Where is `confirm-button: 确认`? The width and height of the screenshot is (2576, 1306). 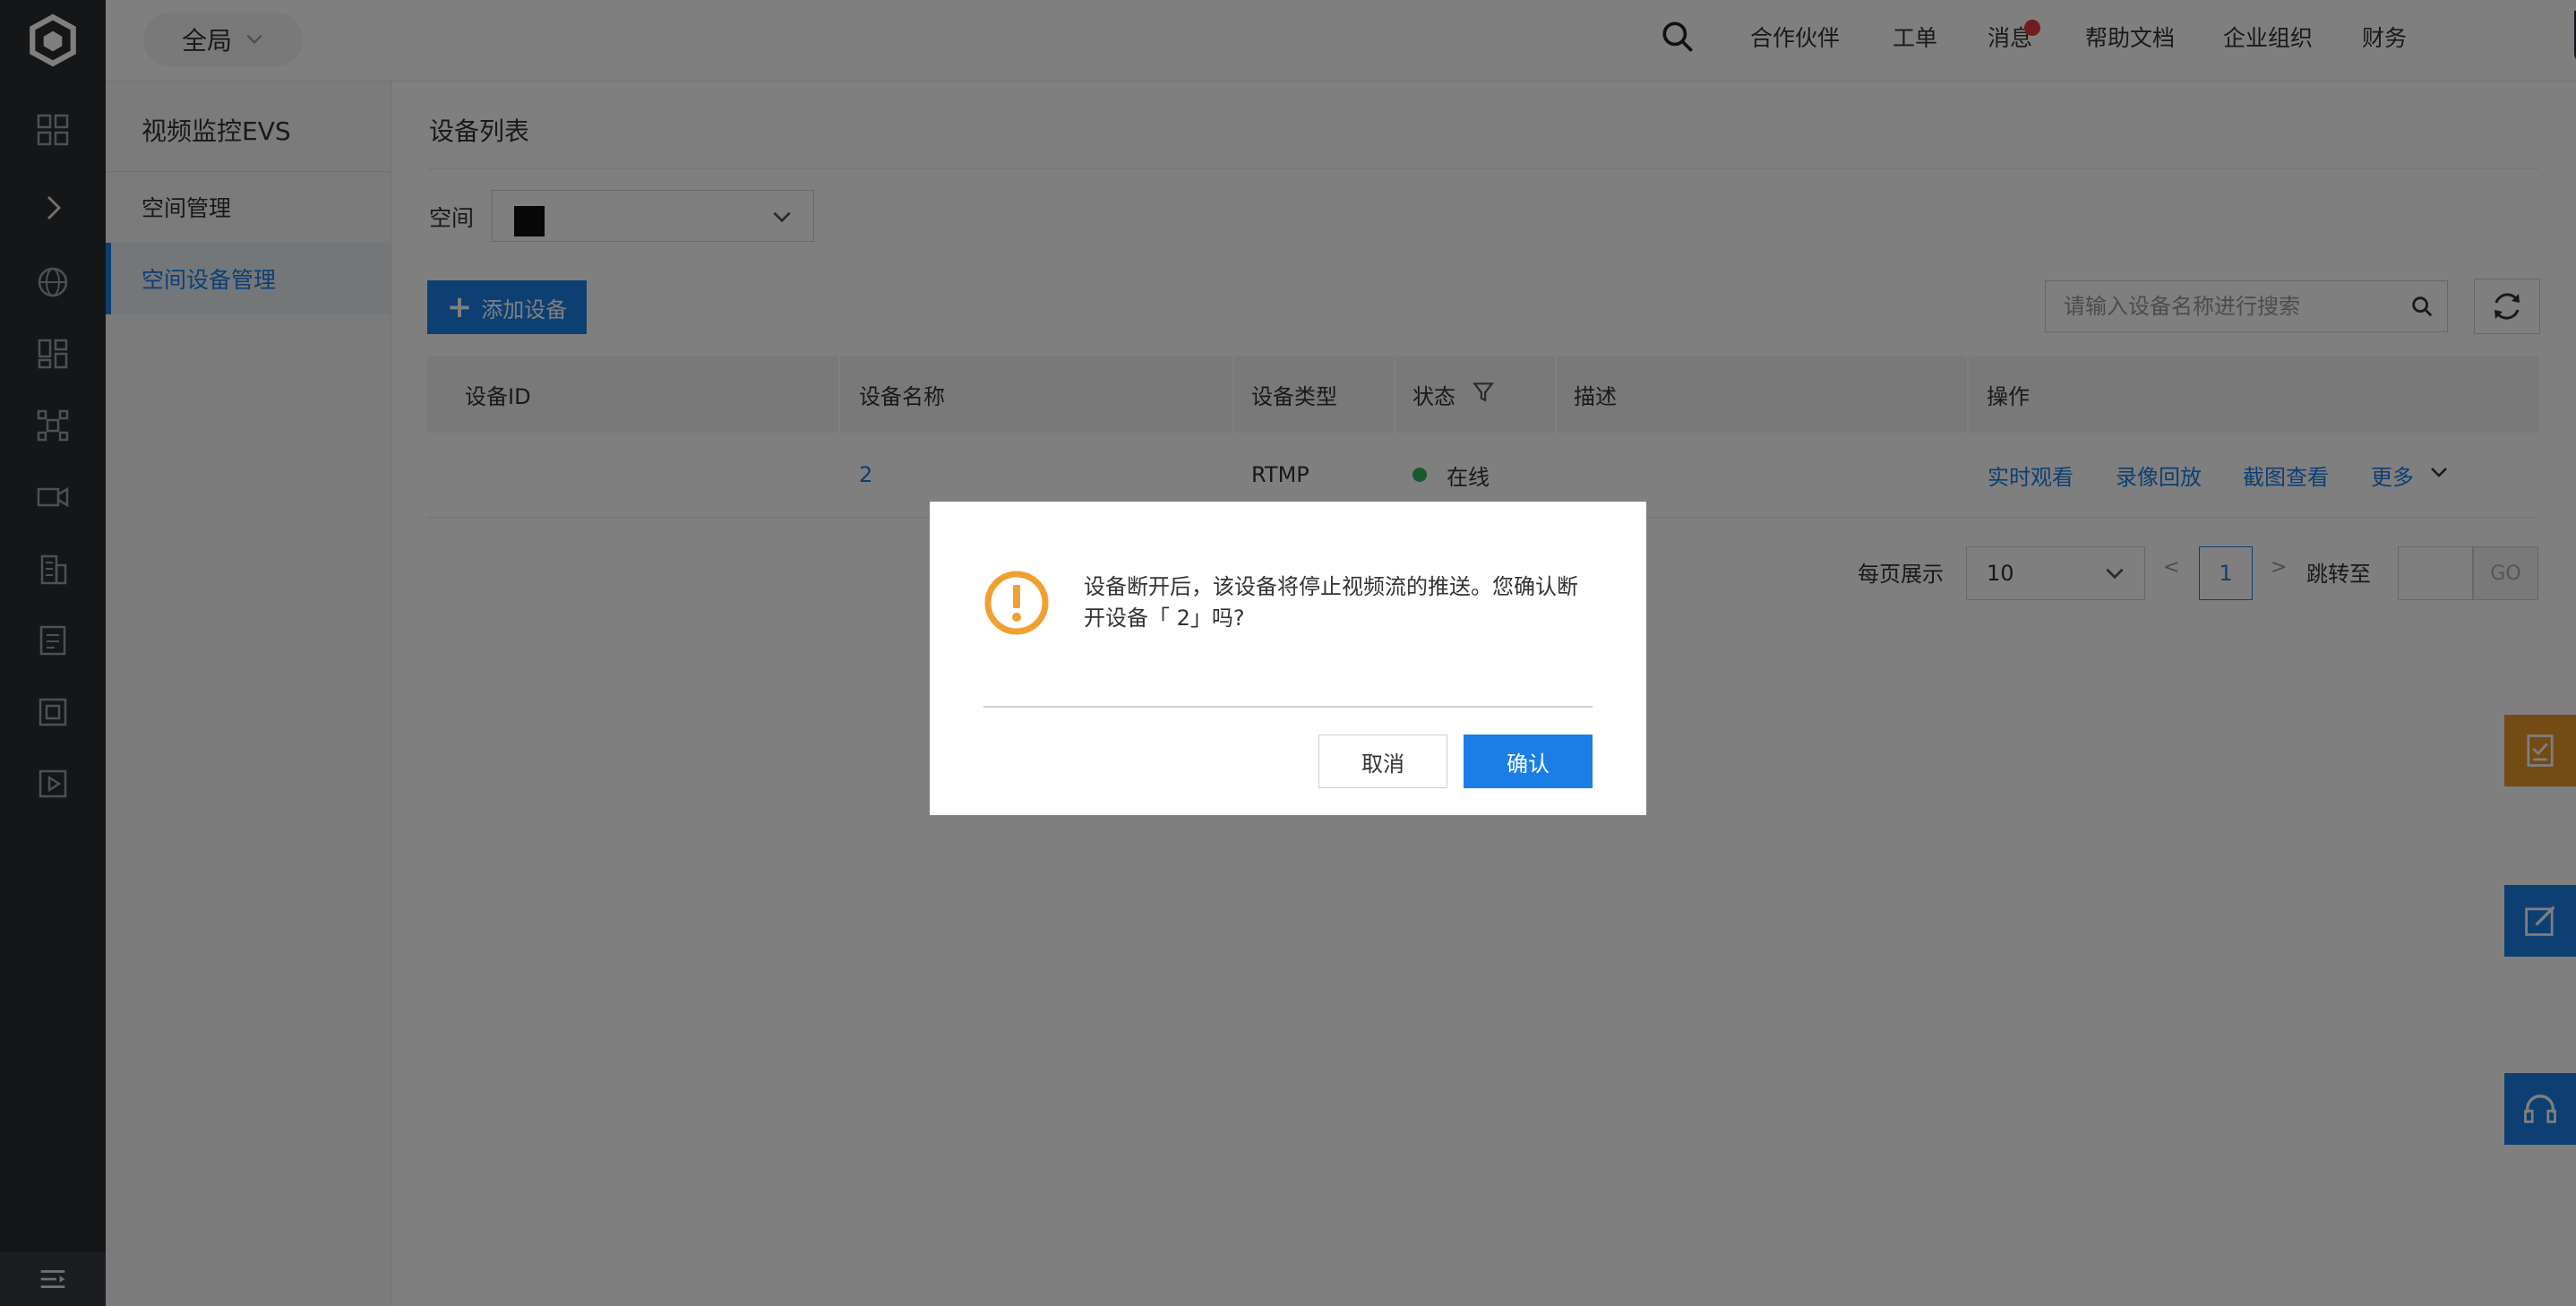 confirm-button: 确认 is located at coordinates (1528, 761).